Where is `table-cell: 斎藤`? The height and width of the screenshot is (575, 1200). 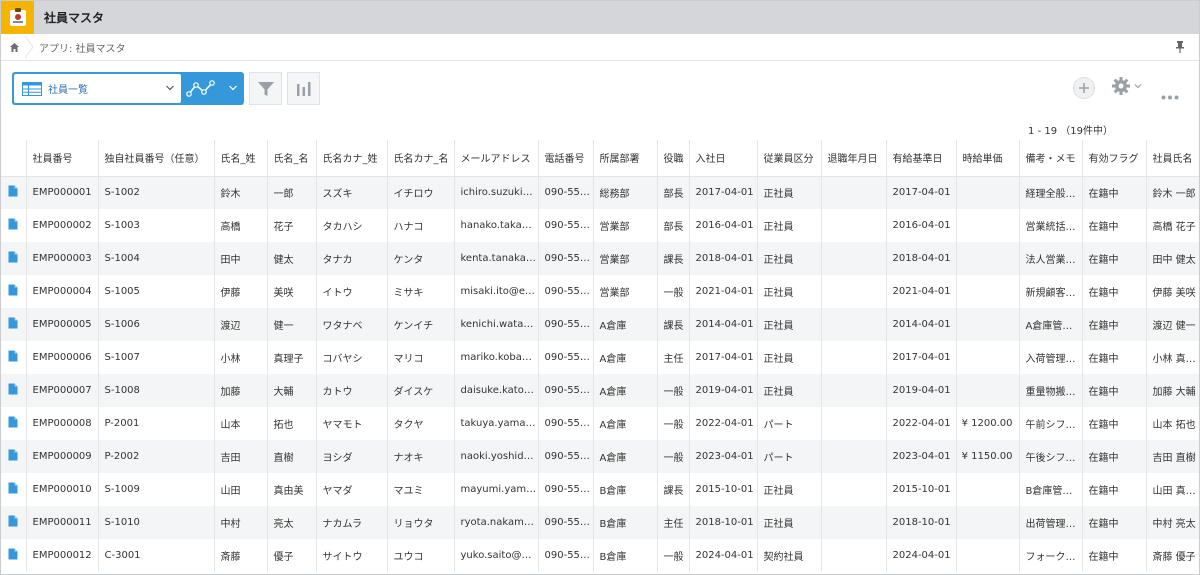
table-cell: 斎藤 is located at coordinates (240, 555).